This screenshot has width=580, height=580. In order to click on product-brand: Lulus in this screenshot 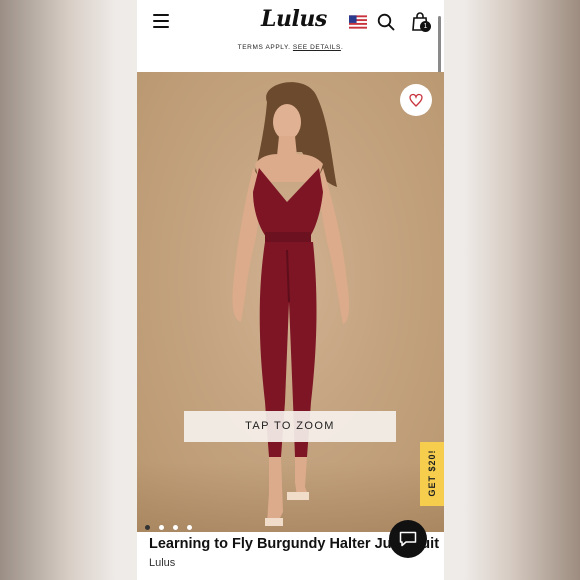, I will do `click(162, 563)`.